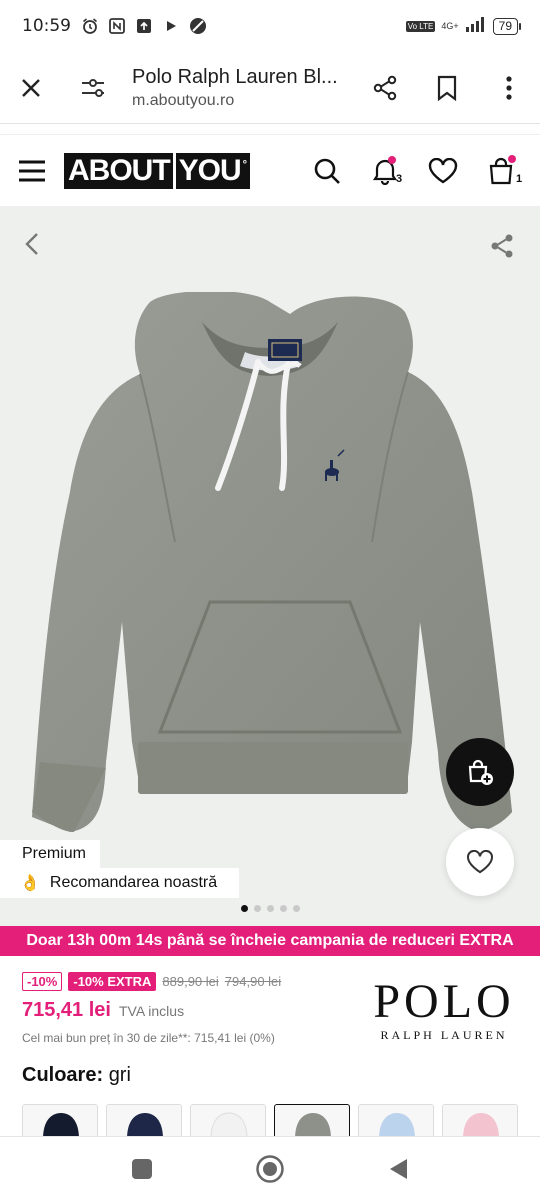  What do you see at coordinates (66, 1010) in the screenshot?
I see `current-price: 715,41 lei` at bounding box center [66, 1010].